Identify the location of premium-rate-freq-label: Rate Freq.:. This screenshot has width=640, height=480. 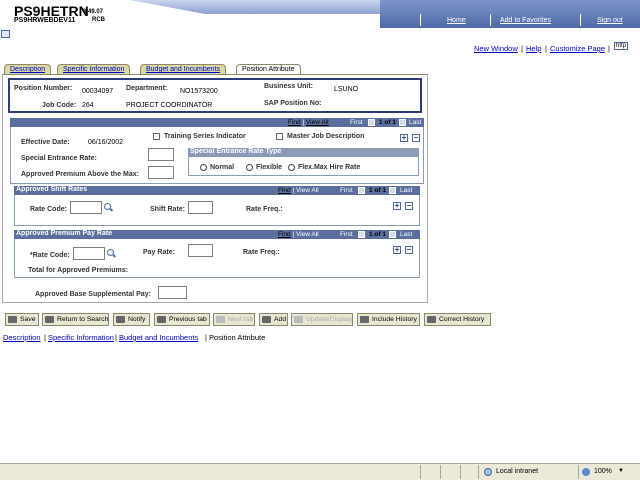
(261, 252).